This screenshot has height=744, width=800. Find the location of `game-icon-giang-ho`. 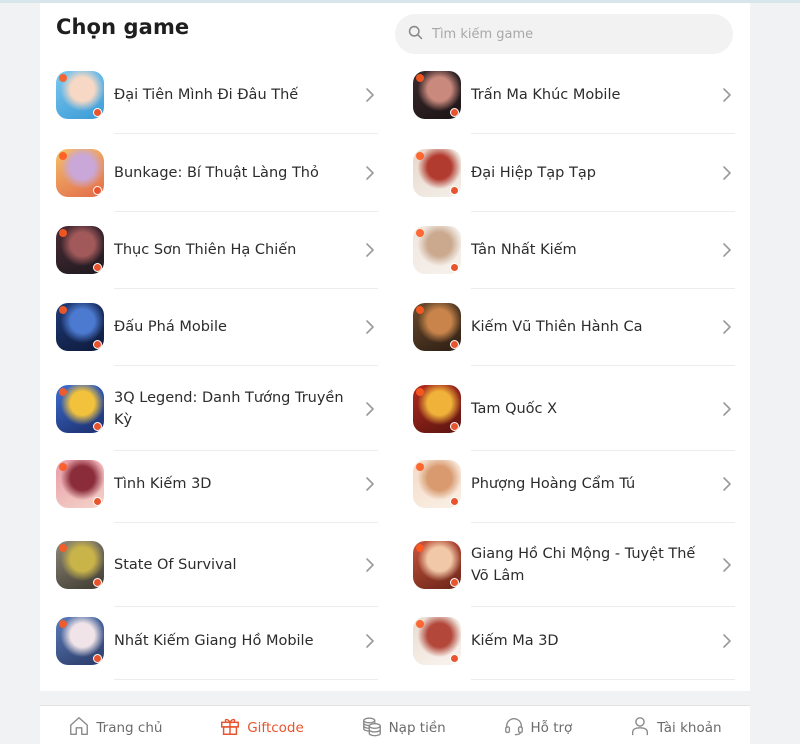

game-icon-giang-ho is located at coordinates (437, 565).